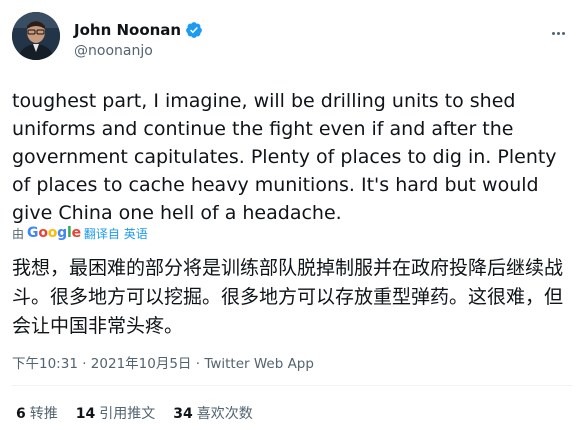 This screenshot has height=430, width=582. I want to click on retweets-stat: 6 转推, so click(37, 413).